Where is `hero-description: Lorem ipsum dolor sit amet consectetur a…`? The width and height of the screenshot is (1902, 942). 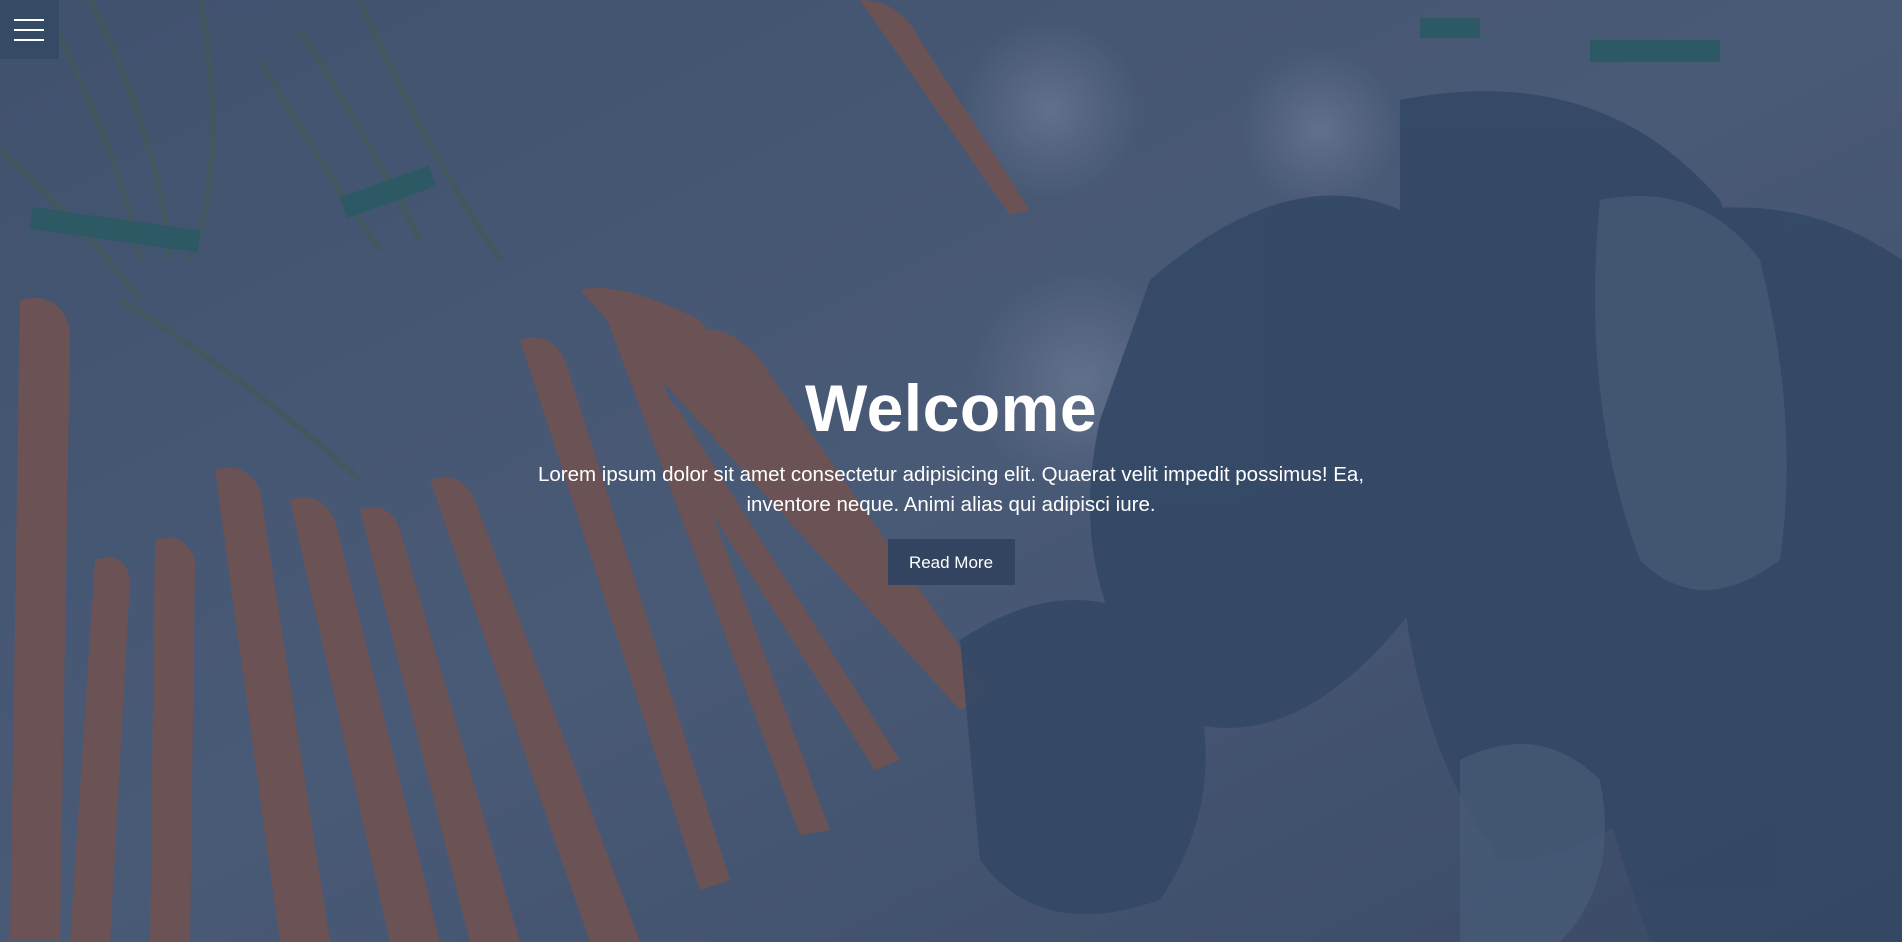 hero-description: Lorem ipsum dolor sit amet consectetur a… is located at coordinates (951, 489).